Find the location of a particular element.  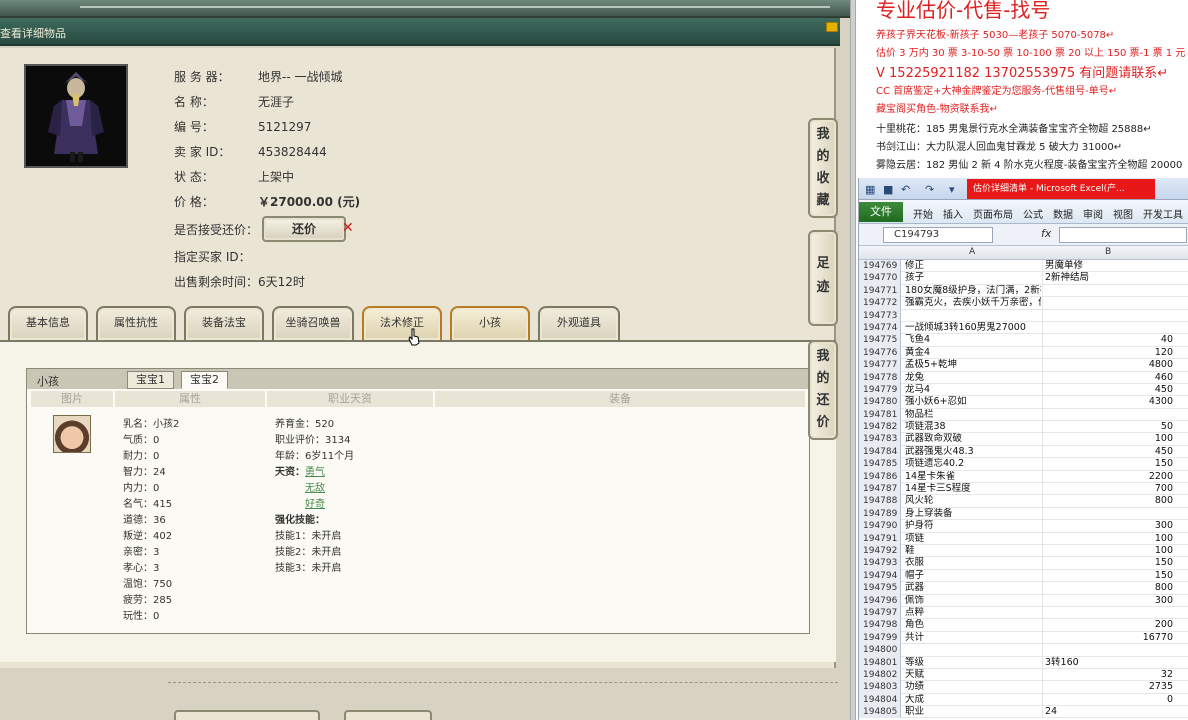

cell-b: 男魔单修 is located at coordinates (1109, 266).